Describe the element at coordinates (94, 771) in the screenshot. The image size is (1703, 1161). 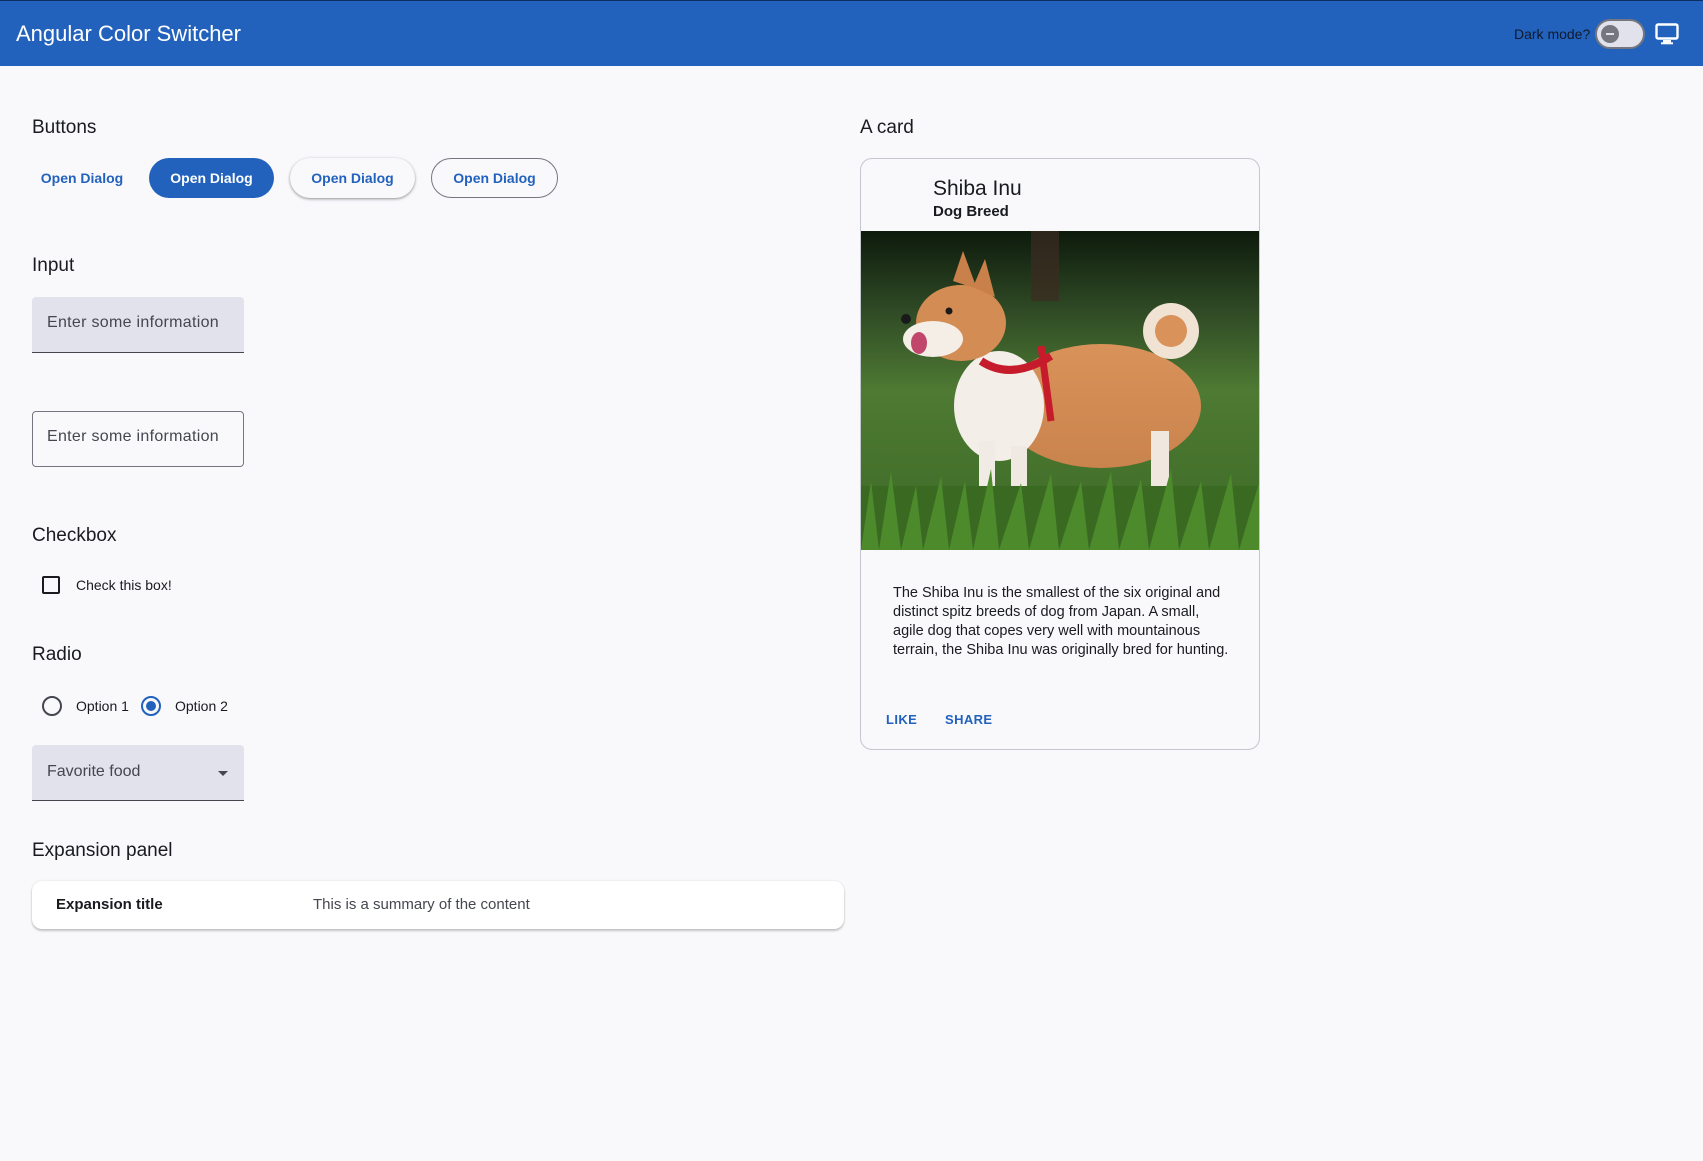
I see `select-label: Favorite food` at that location.